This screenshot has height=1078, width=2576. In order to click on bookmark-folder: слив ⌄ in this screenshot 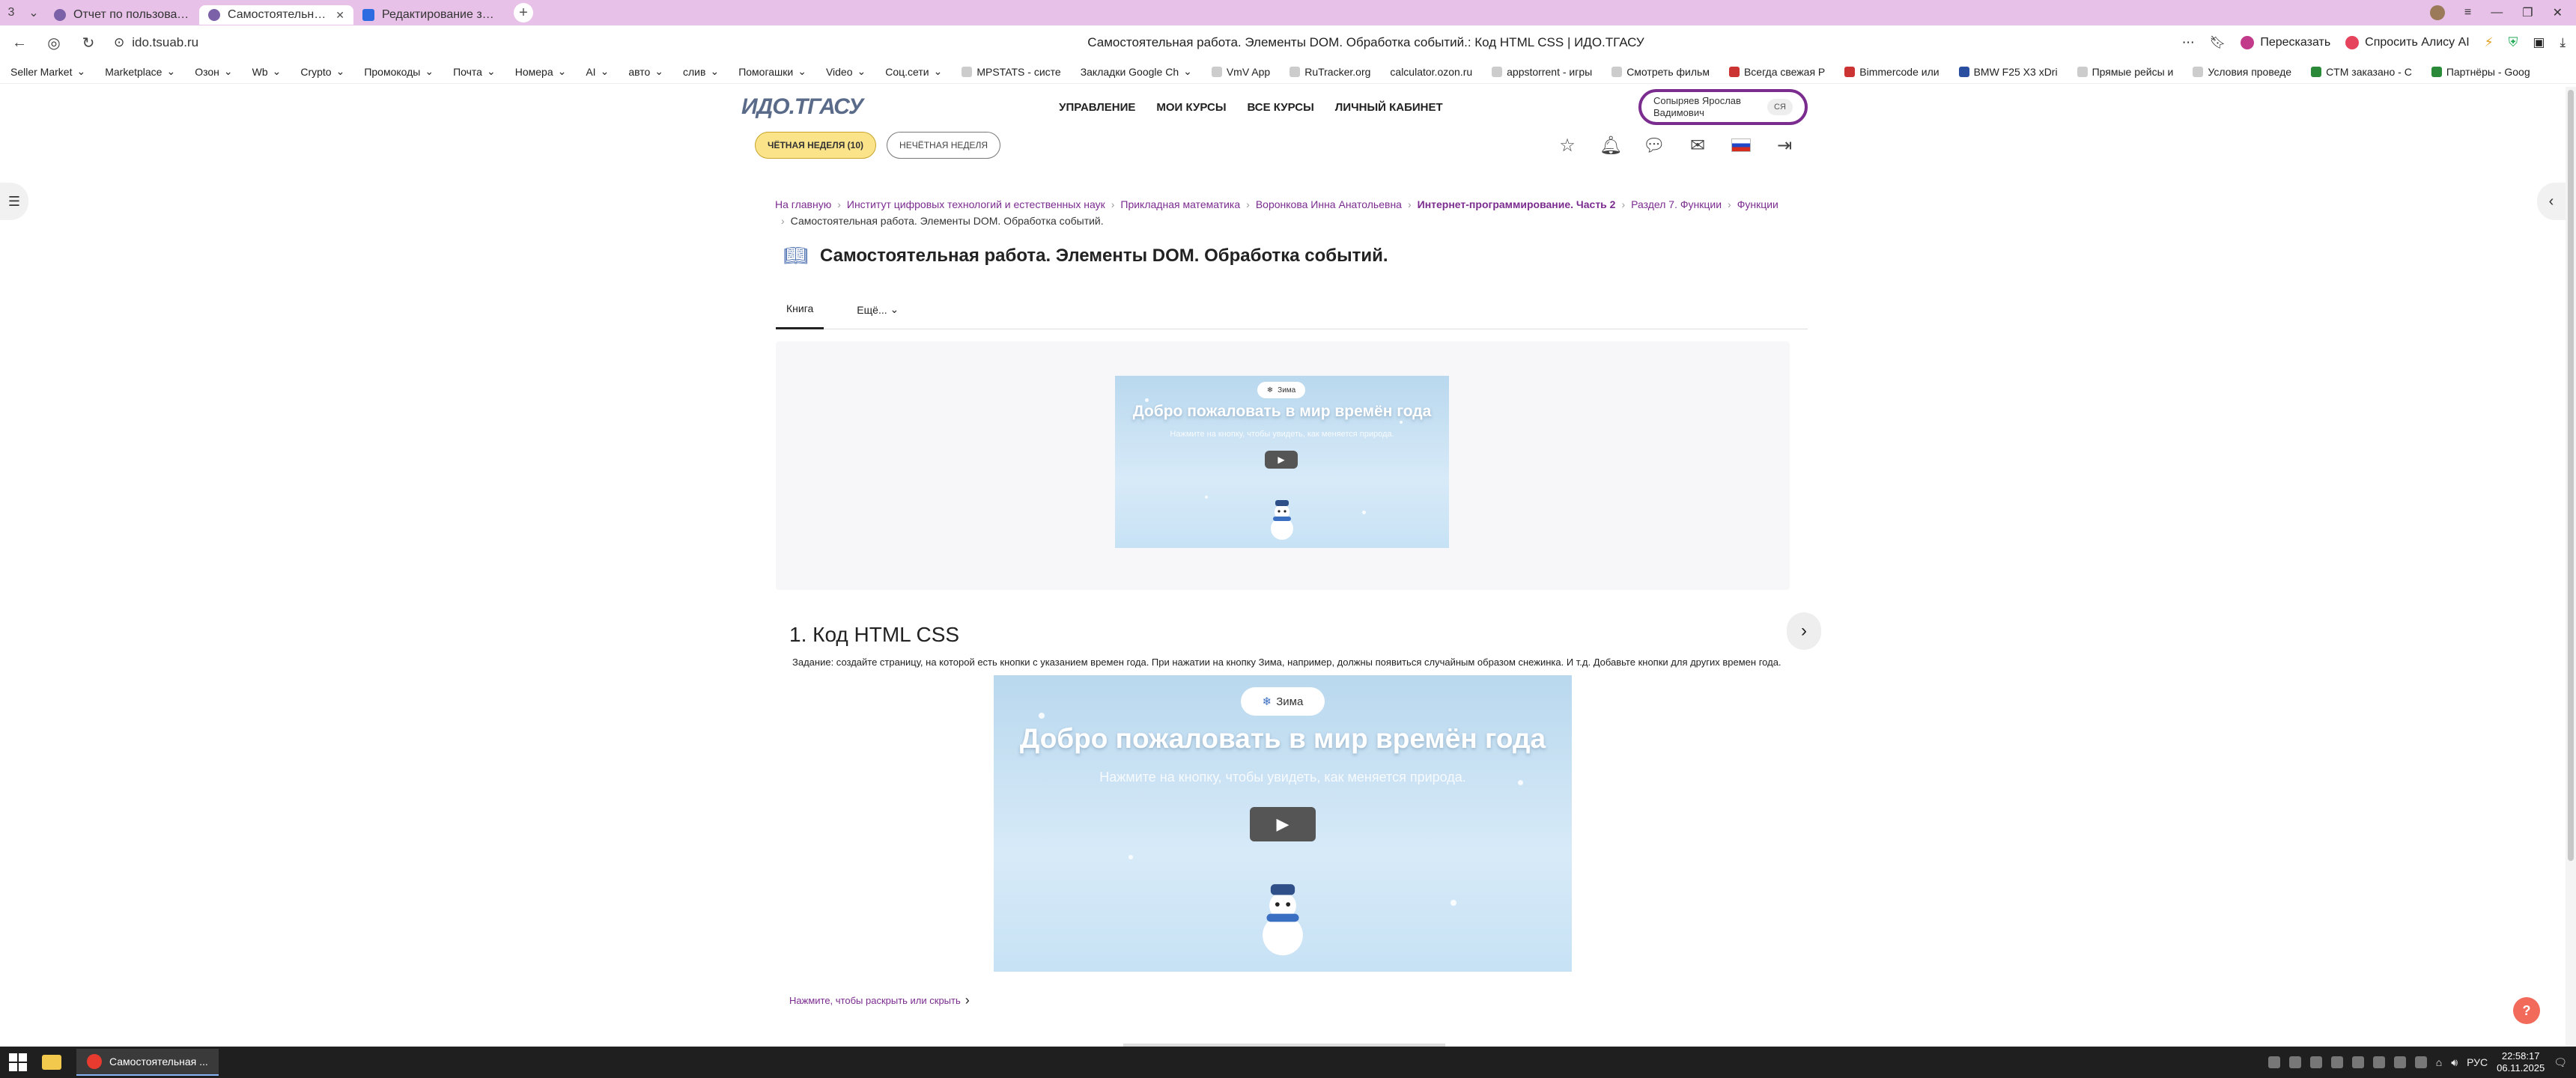, I will do `click(701, 71)`.